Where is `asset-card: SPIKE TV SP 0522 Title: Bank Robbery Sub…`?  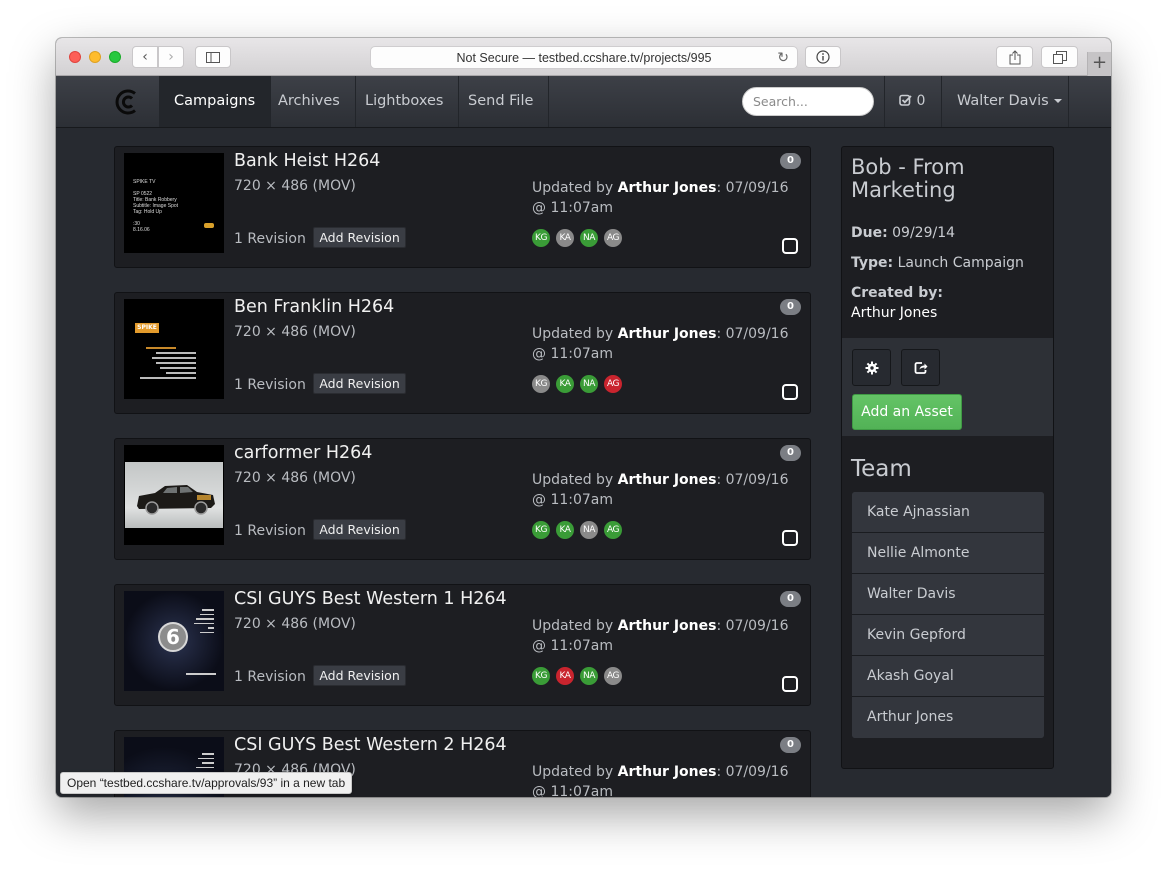 asset-card: SPIKE TV SP 0522 Title: Bank Robbery Sub… is located at coordinates (462, 207).